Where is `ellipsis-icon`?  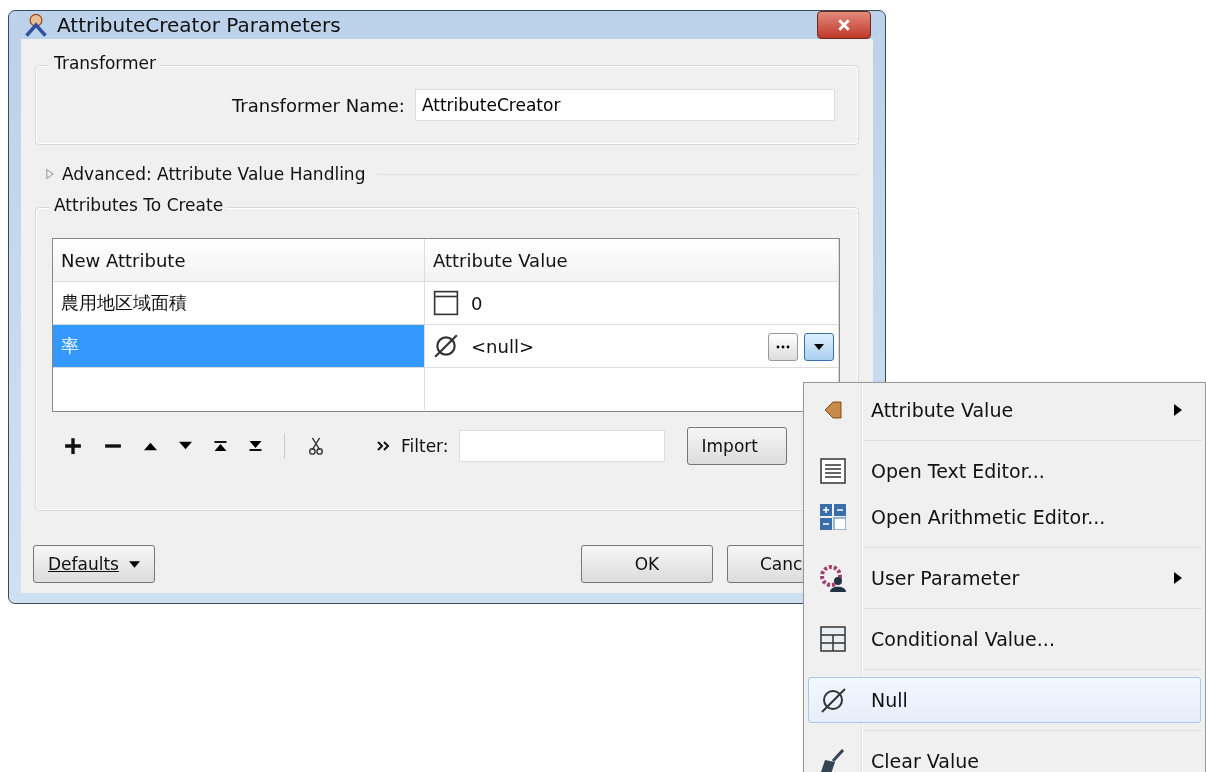 ellipsis-icon is located at coordinates (783, 347).